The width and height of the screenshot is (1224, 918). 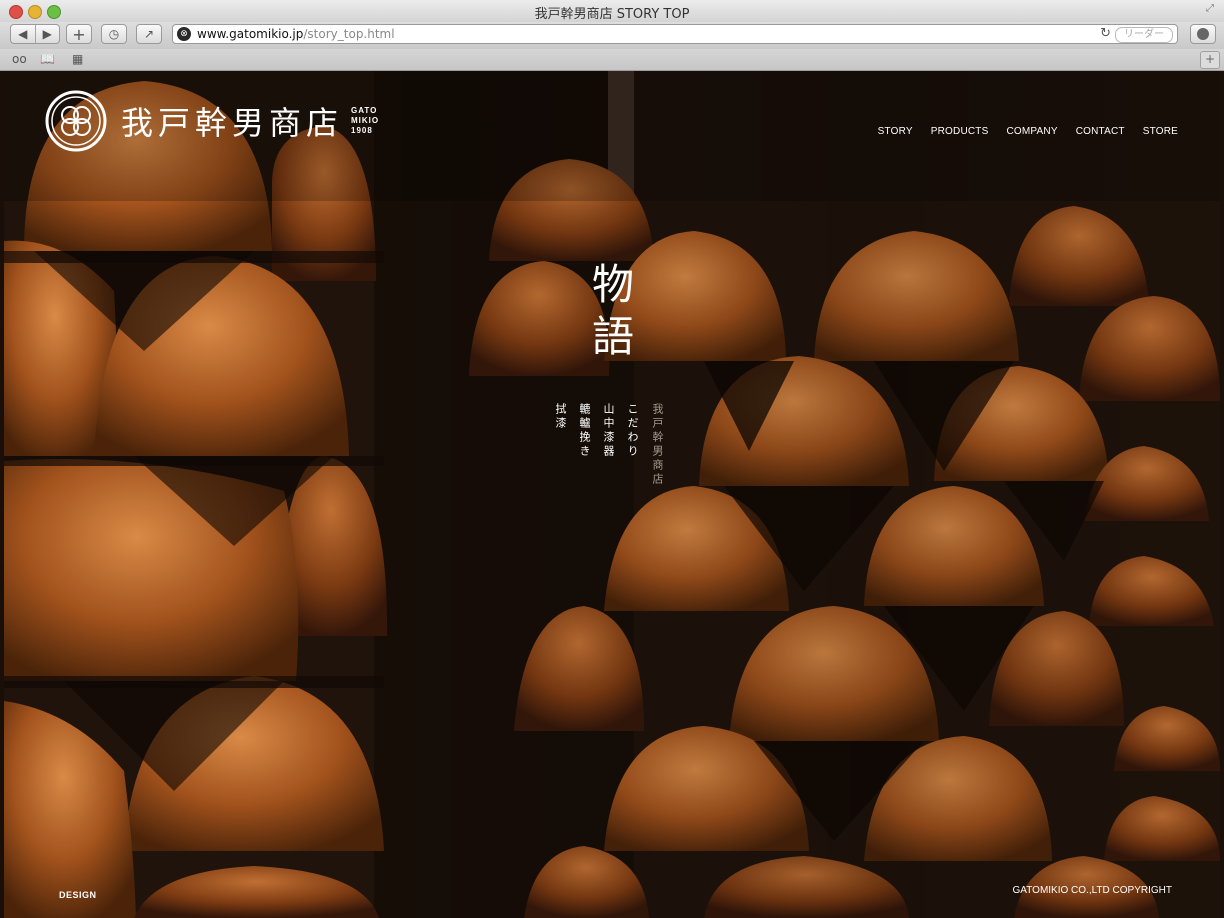 I want to click on back-icon: ◀, so click(x=23, y=34).